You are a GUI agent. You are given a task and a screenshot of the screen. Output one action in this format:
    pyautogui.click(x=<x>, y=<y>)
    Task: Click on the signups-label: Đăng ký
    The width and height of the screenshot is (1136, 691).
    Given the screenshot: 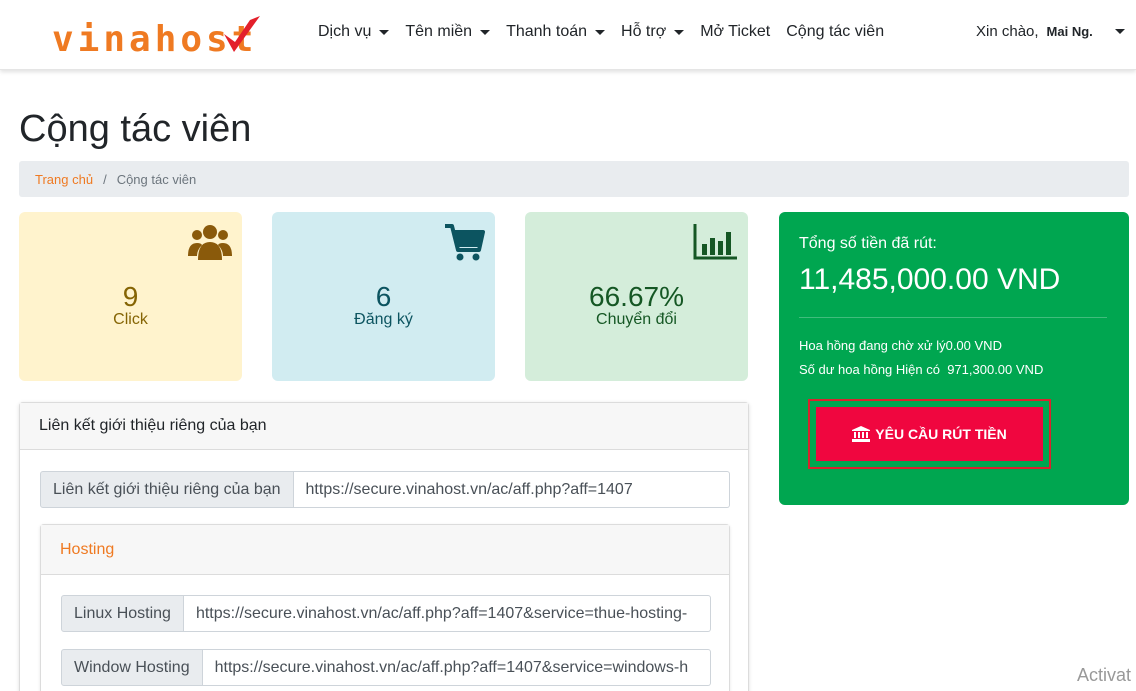 What is the action you would take?
    pyautogui.click(x=383, y=319)
    